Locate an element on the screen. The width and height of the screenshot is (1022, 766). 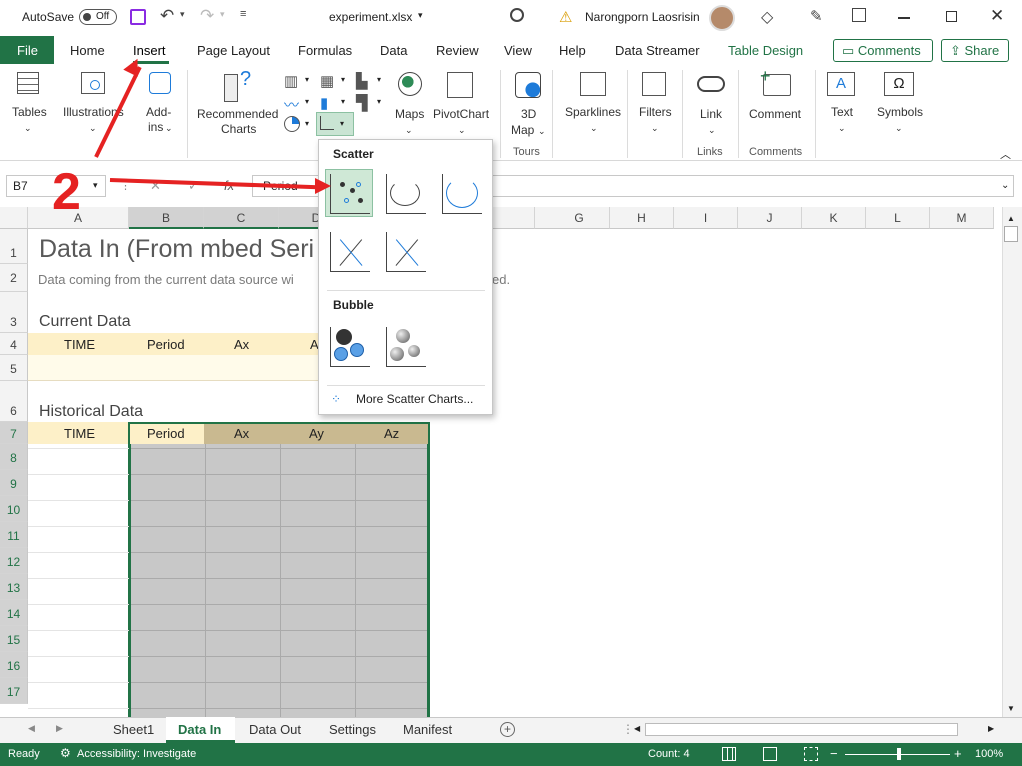
filters-icon is located at coordinates (654, 84).